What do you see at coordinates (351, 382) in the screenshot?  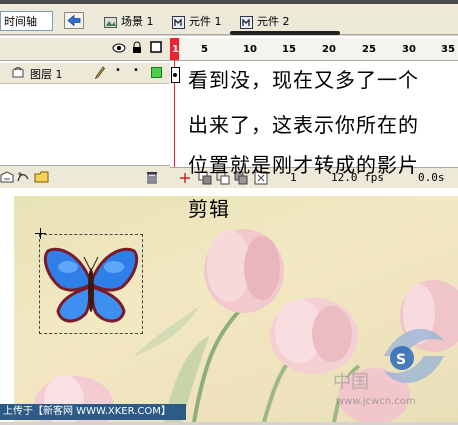 I see `watermark-text: 中国` at bounding box center [351, 382].